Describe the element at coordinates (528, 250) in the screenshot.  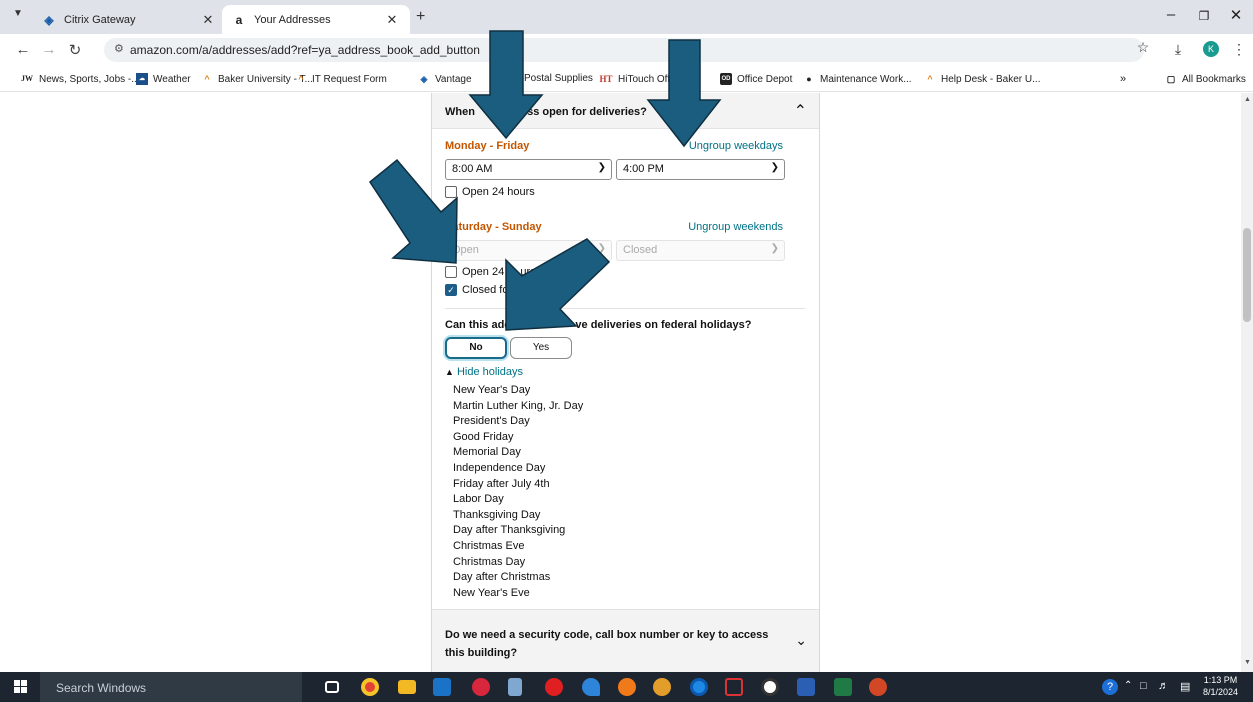
I see `weekend-open-time-select: Open ❯` at that location.